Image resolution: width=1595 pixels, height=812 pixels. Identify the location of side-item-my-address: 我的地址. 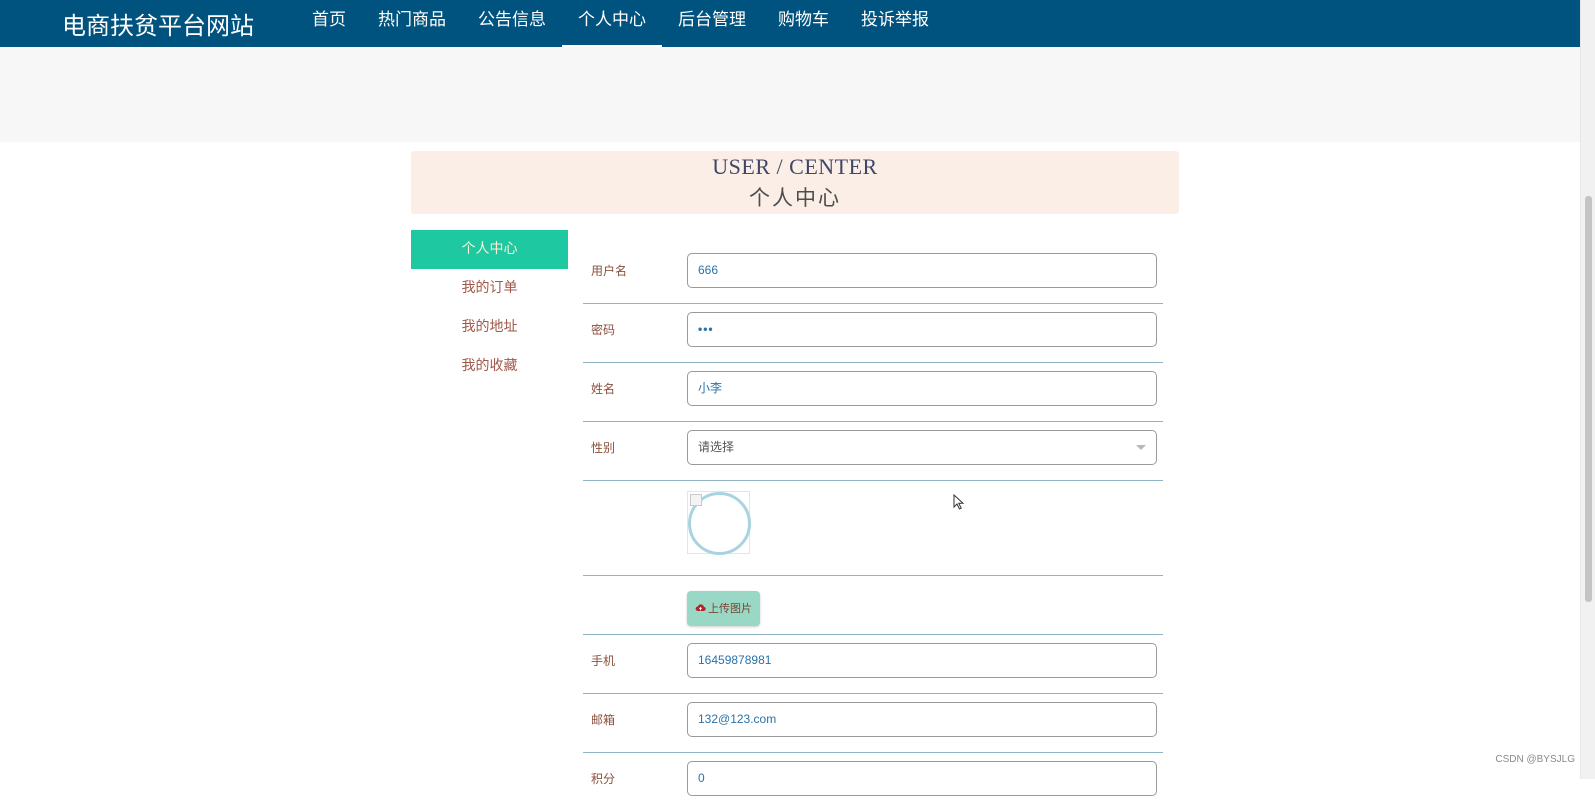
(489, 327).